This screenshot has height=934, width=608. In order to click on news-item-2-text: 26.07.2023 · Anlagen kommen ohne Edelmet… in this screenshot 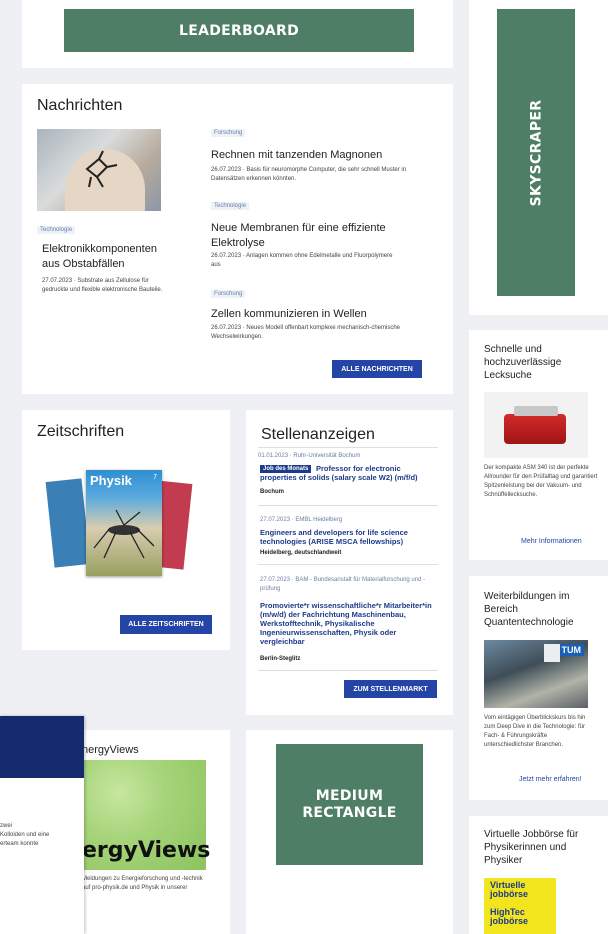, I will do `click(302, 260)`.